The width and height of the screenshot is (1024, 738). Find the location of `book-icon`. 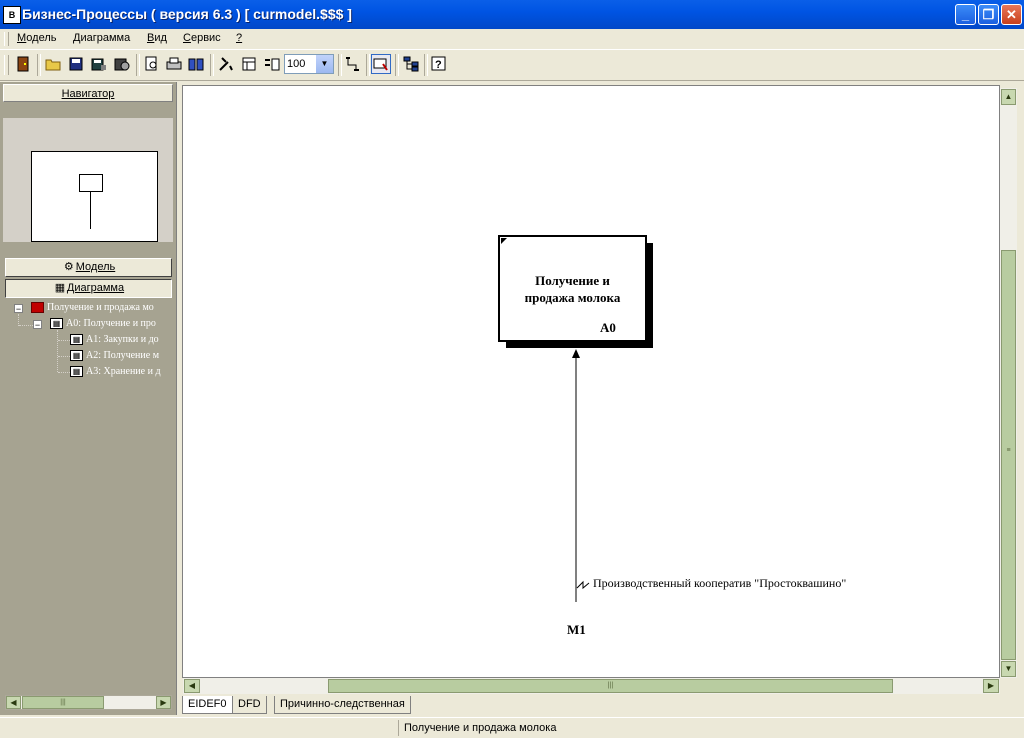

book-icon is located at coordinates (196, 64).